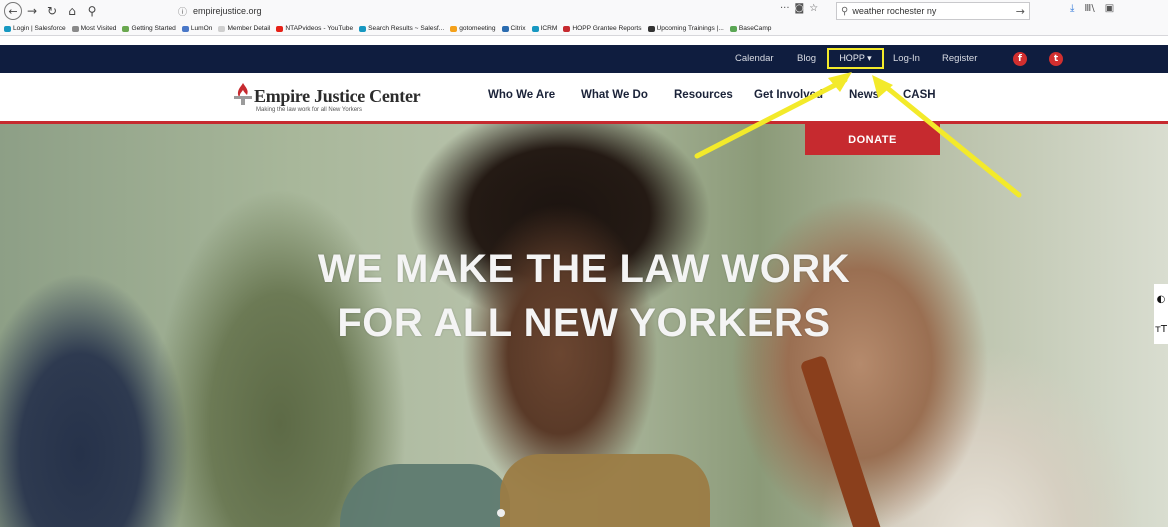 This screenshot has height=527, width=1168. I want to click on flame-logo-icon, so click(243, 94).